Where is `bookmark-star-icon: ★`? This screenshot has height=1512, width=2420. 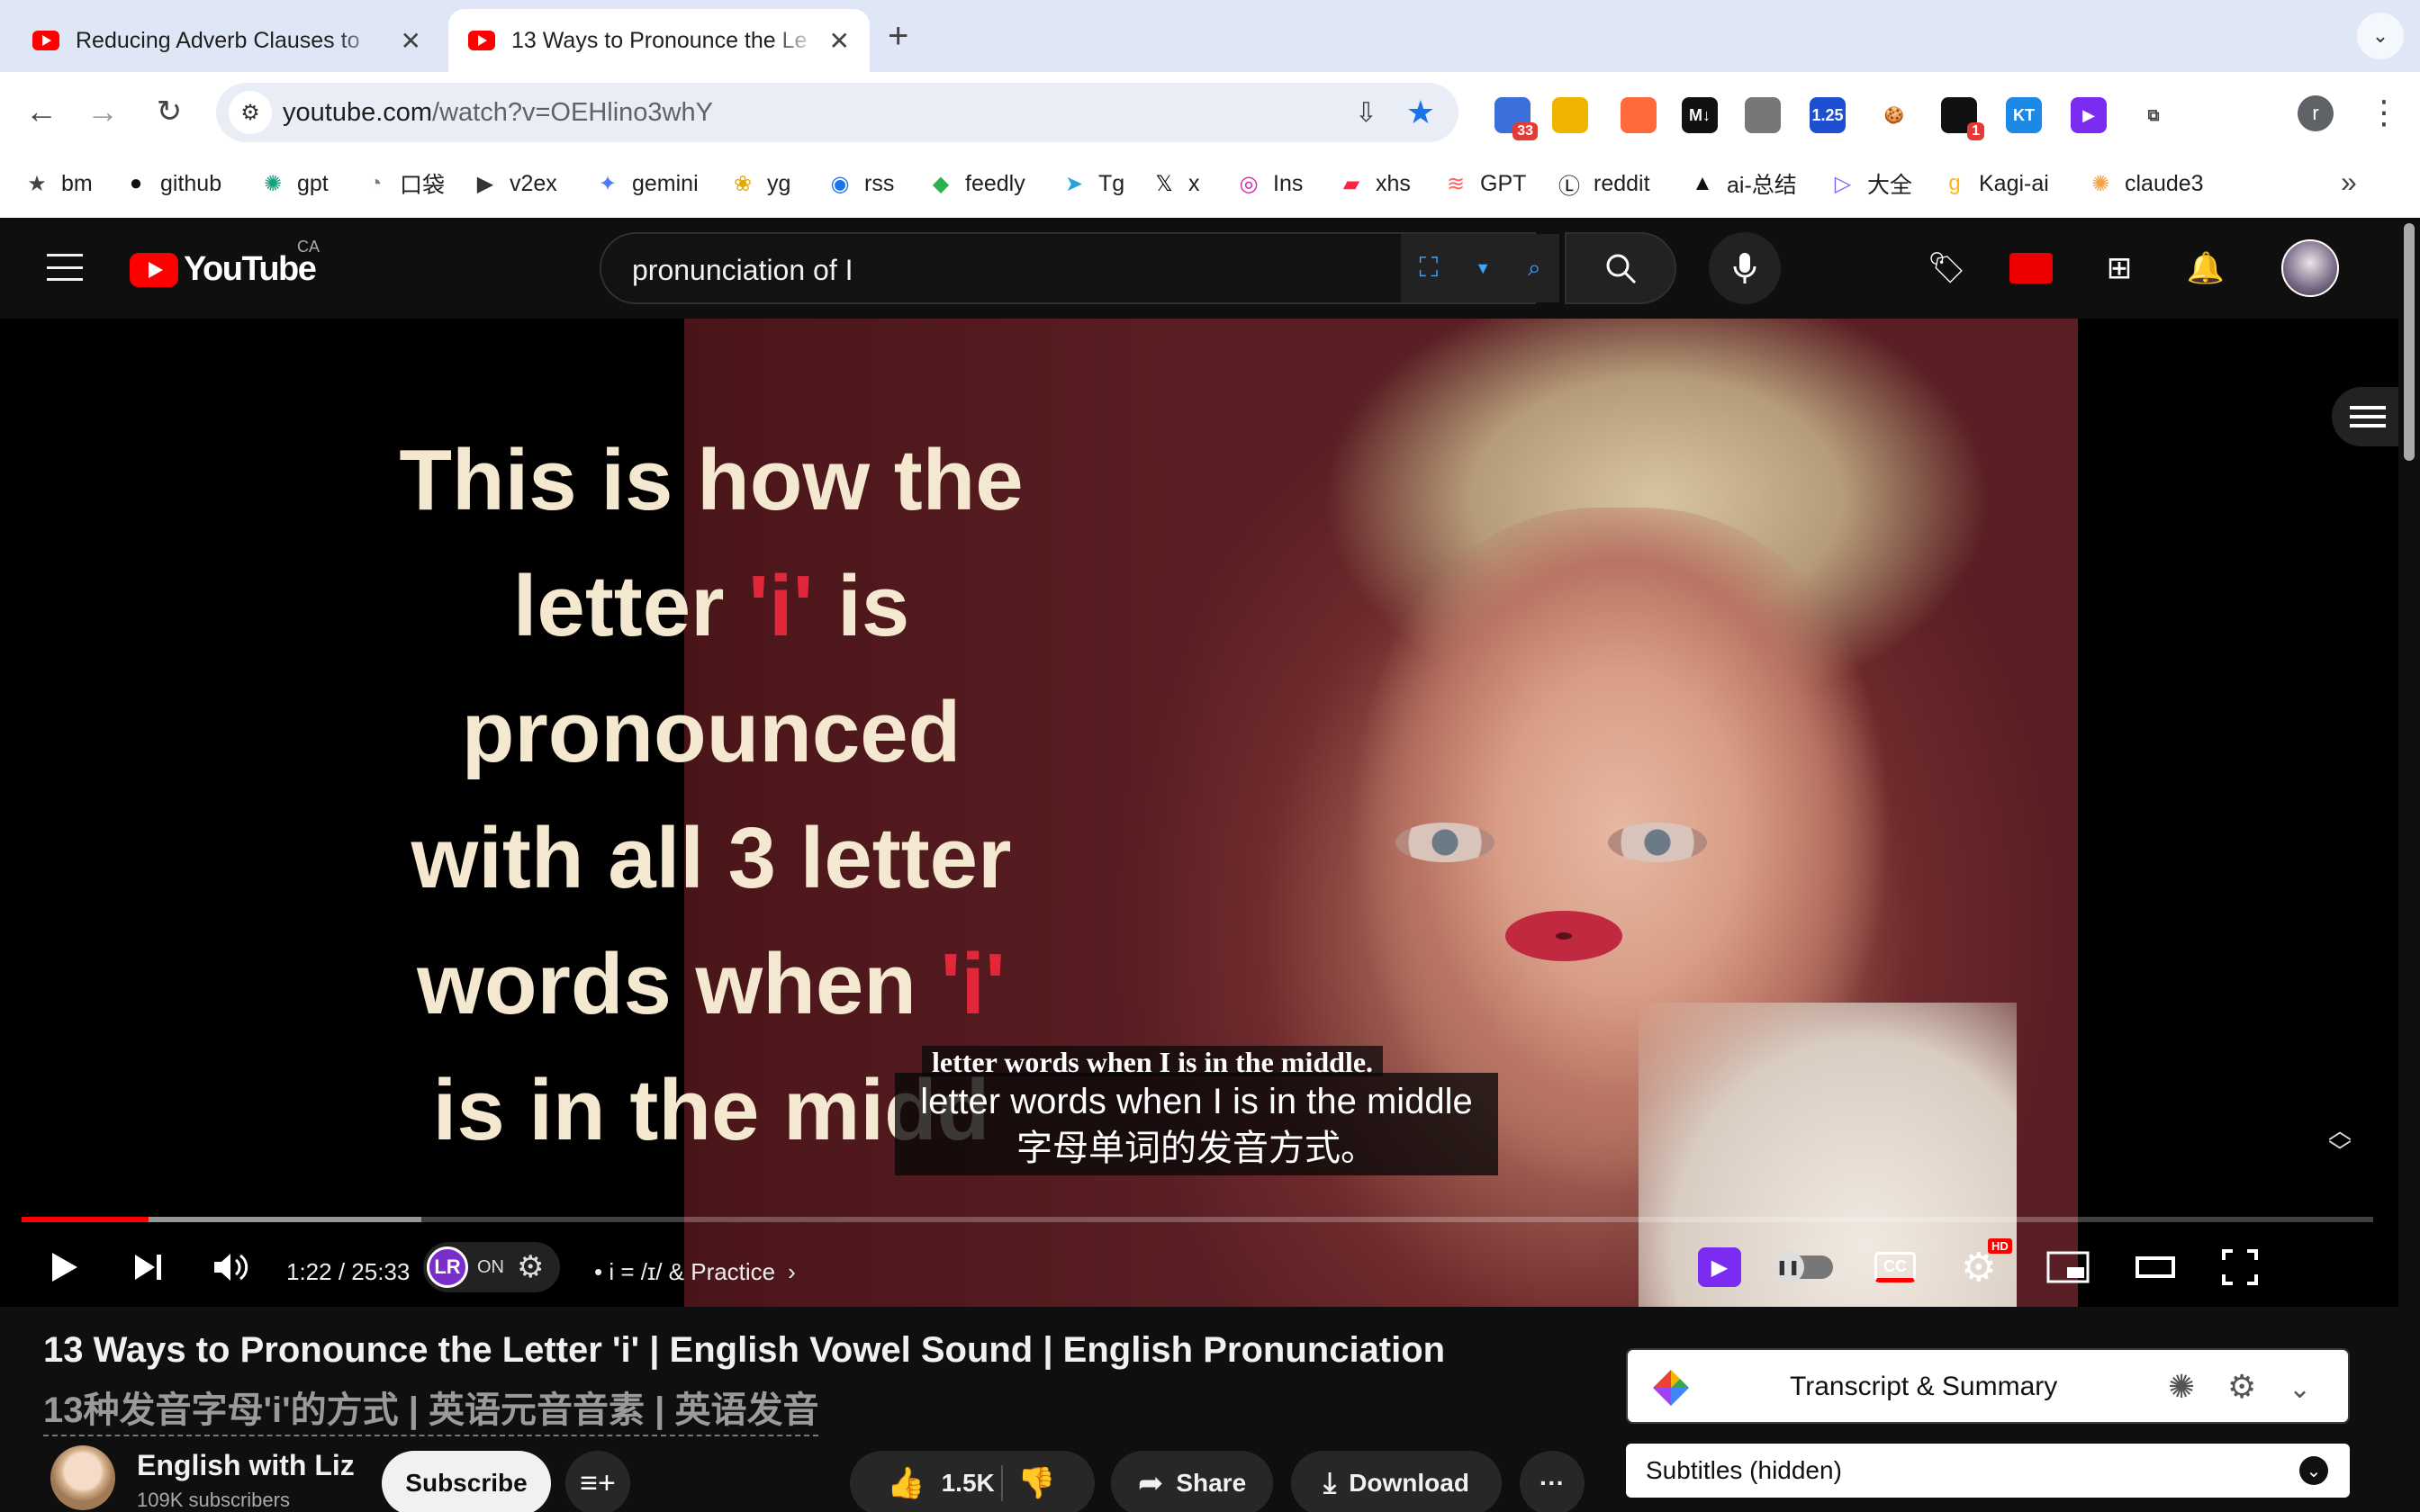 bookmark-star-icon: ★ is located at coordinates (1420, 112).